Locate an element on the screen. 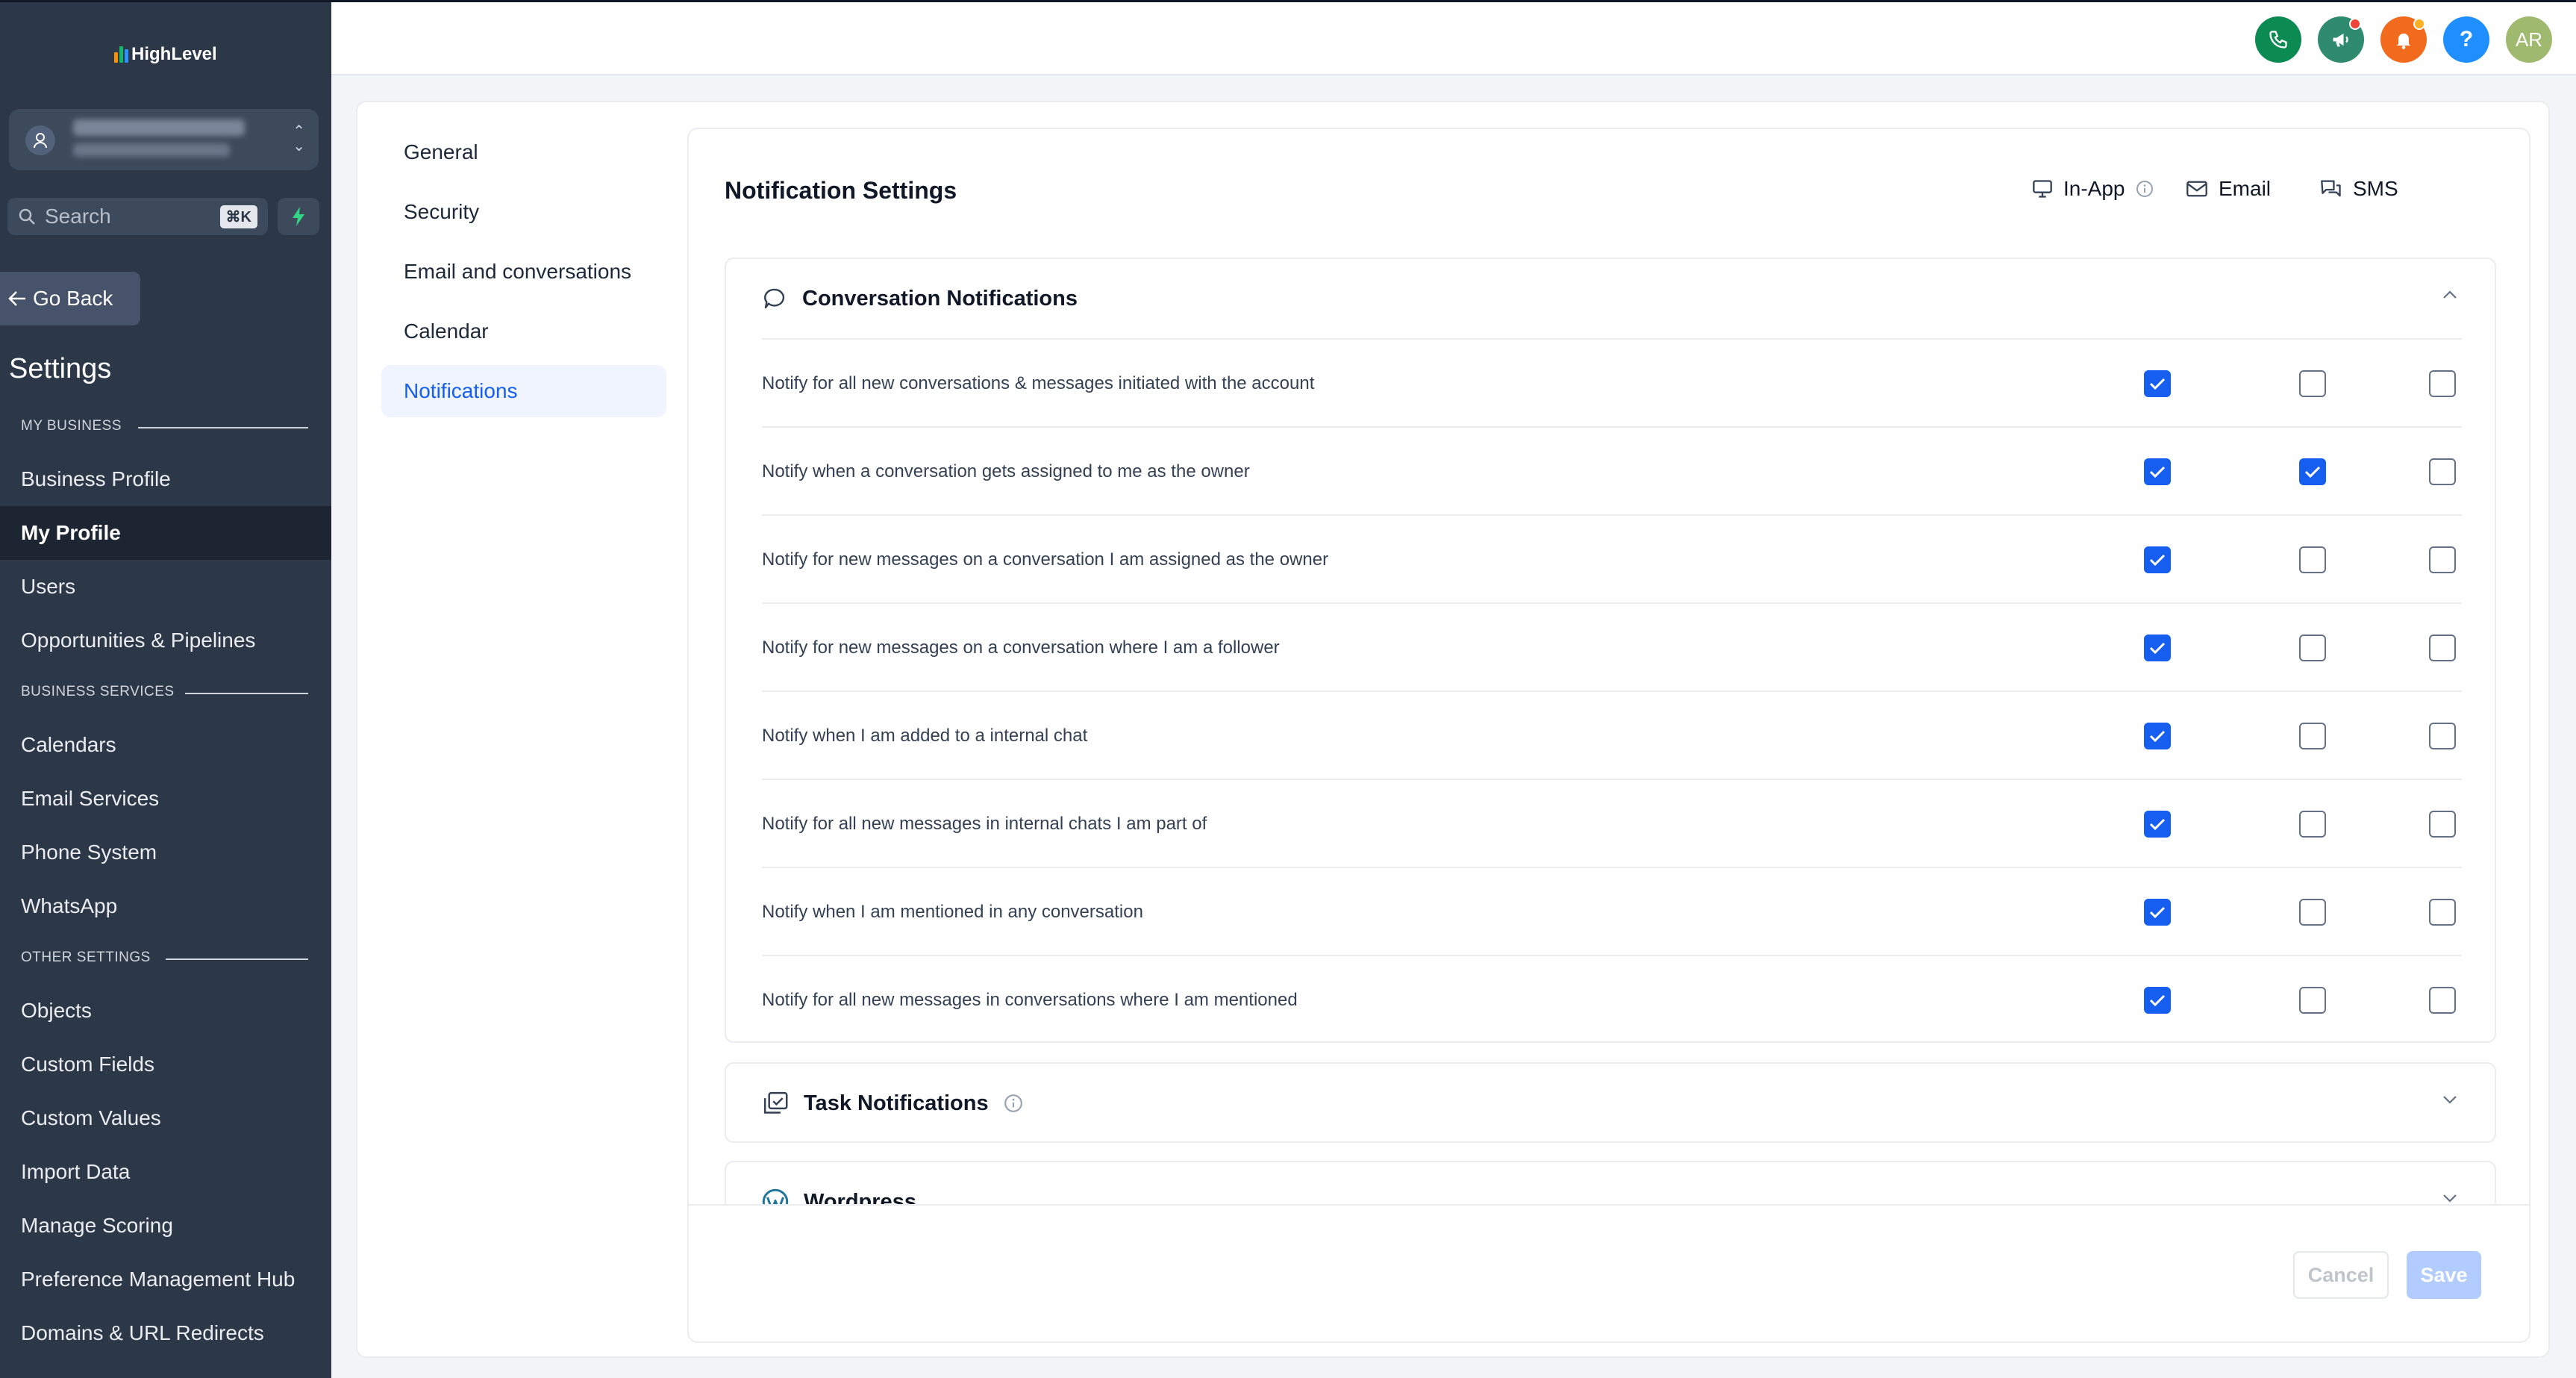 Image resolution: width=2576 pixels, height=1378 pixels. sidebar-item-my-profile: My Profile is located at coordinates (165, 533).